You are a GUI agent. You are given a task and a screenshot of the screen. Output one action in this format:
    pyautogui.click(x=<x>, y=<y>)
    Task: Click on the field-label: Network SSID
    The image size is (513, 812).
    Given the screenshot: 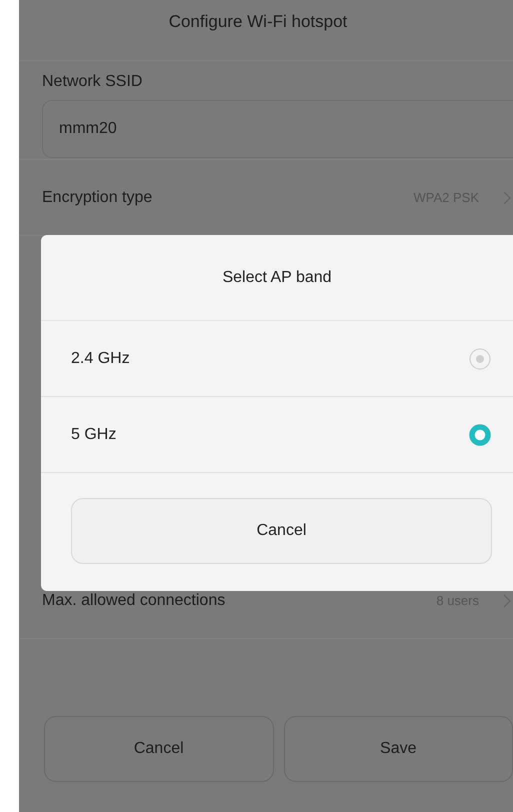 What is the action you would take?
    pyautogui.click(x=93, y=82)
    